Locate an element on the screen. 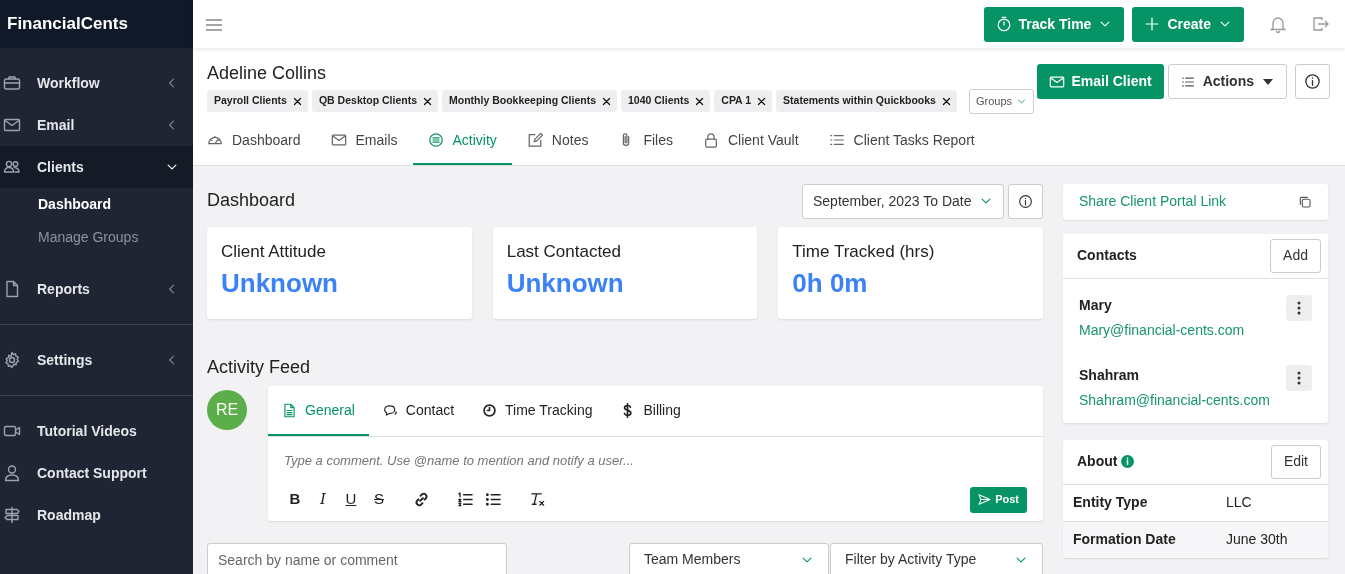 Image resolution: width=1345 pixels, height=574 pixels. settings-icon is located at coordinates (12, 360).